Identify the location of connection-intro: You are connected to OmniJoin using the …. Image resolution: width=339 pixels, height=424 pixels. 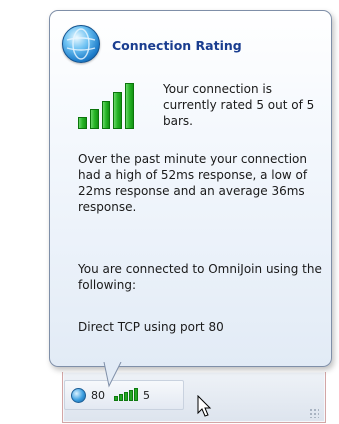
(200, 277).